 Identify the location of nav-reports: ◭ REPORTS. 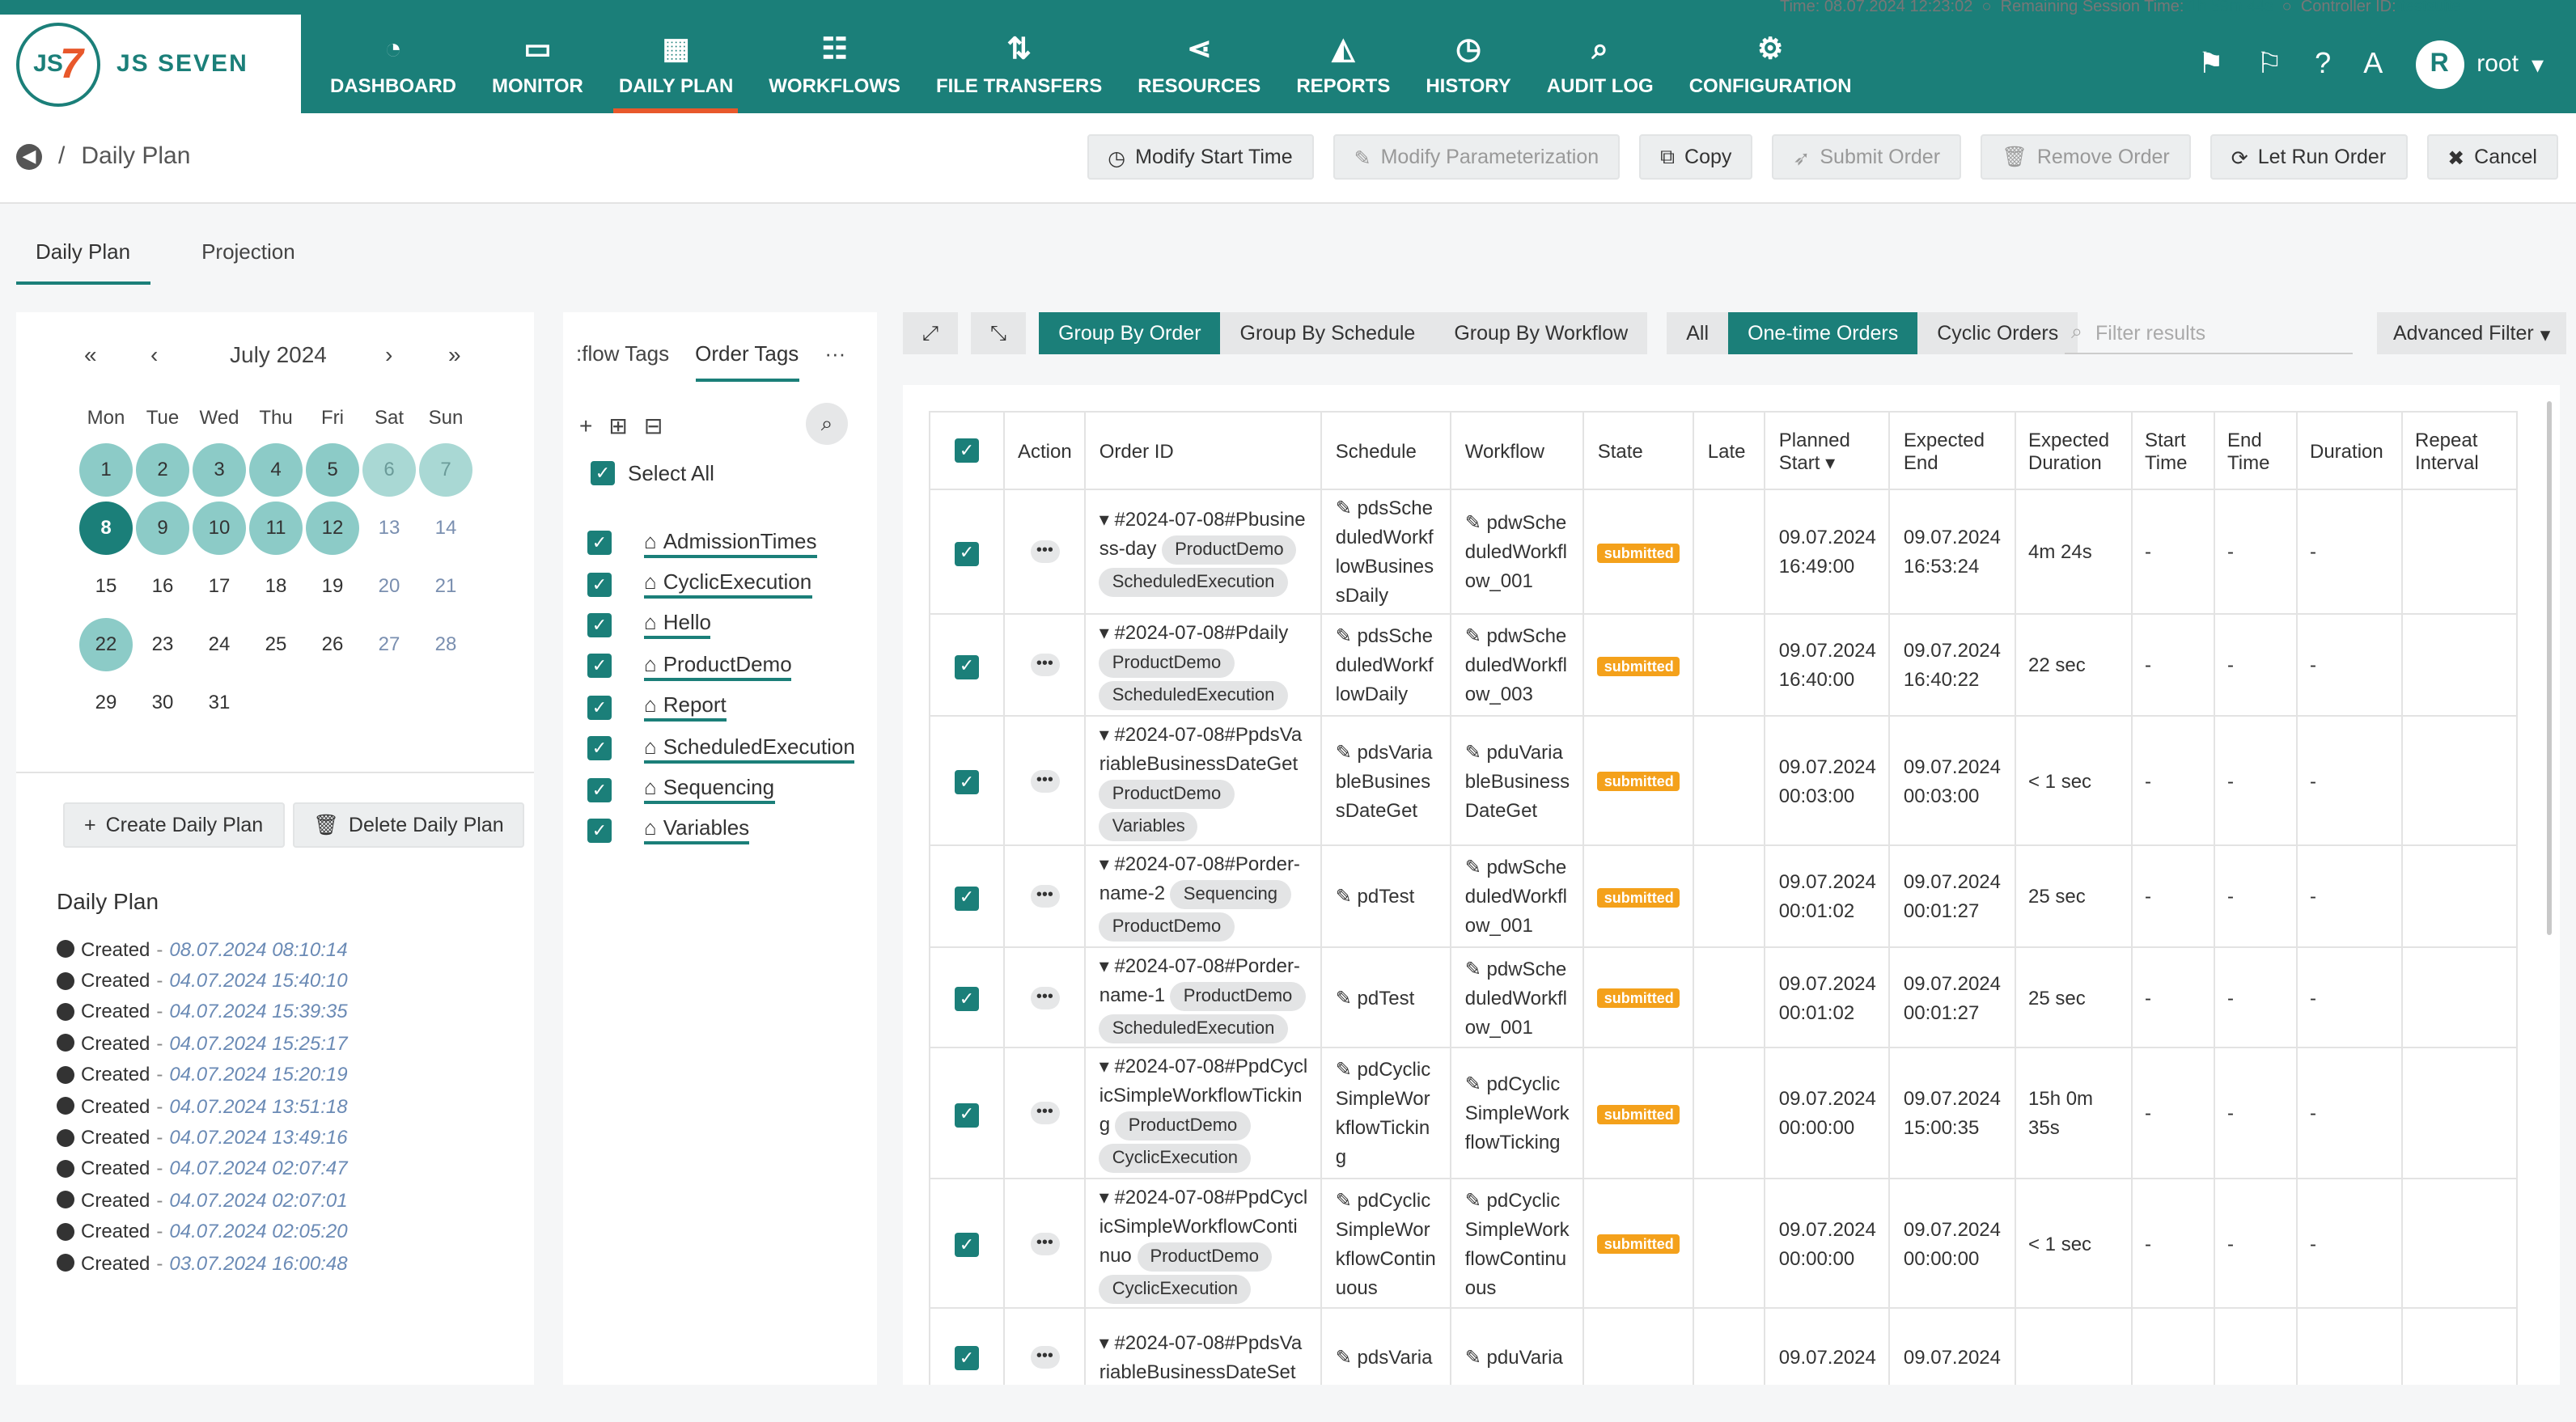
(1343, 64).